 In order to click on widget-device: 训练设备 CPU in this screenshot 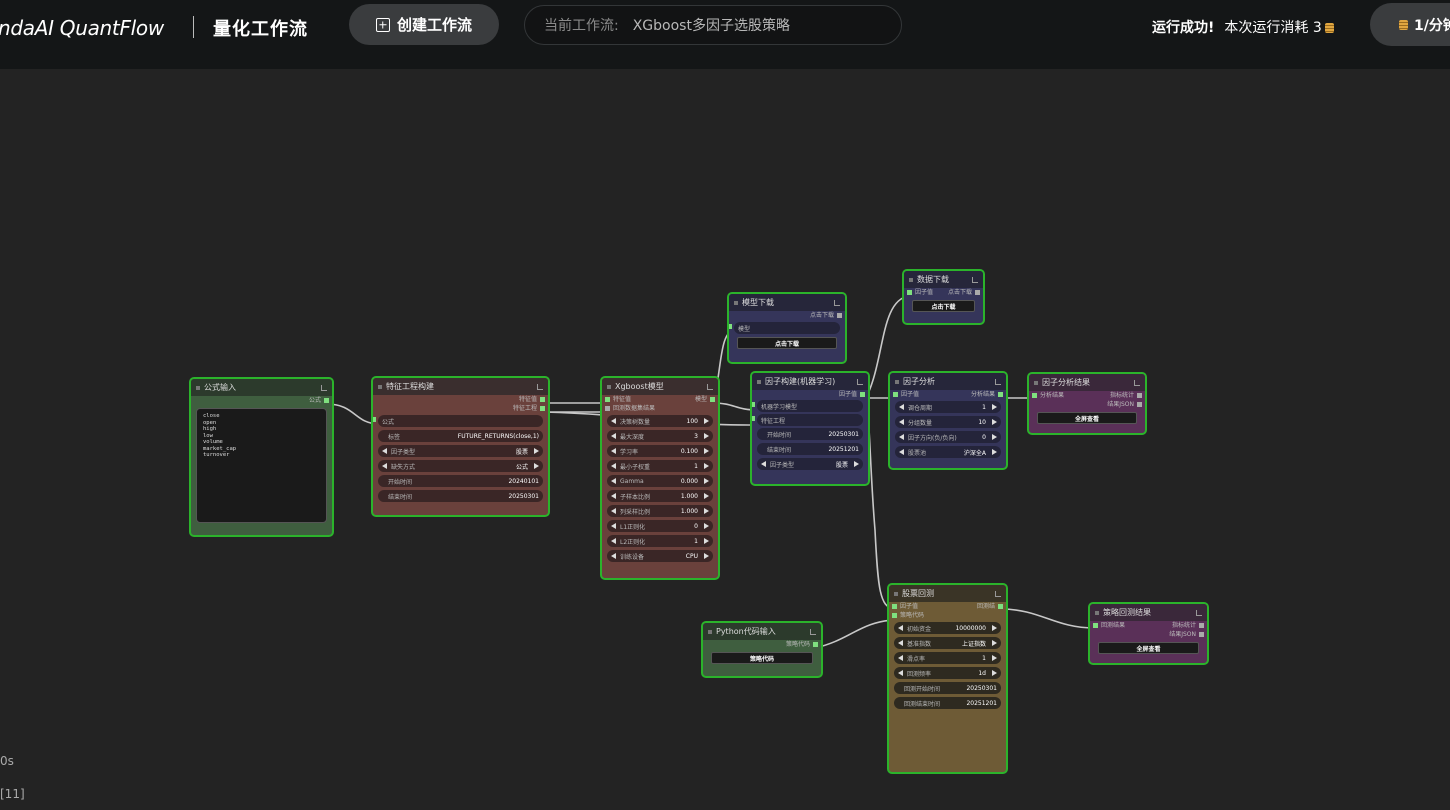, I will do `click(660, 556)`.